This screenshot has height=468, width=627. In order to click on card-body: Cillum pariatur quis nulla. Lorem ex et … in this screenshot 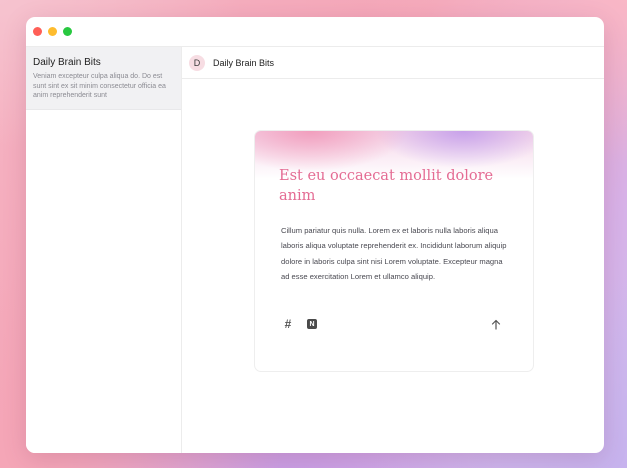, I will do `click(394, 254)`.